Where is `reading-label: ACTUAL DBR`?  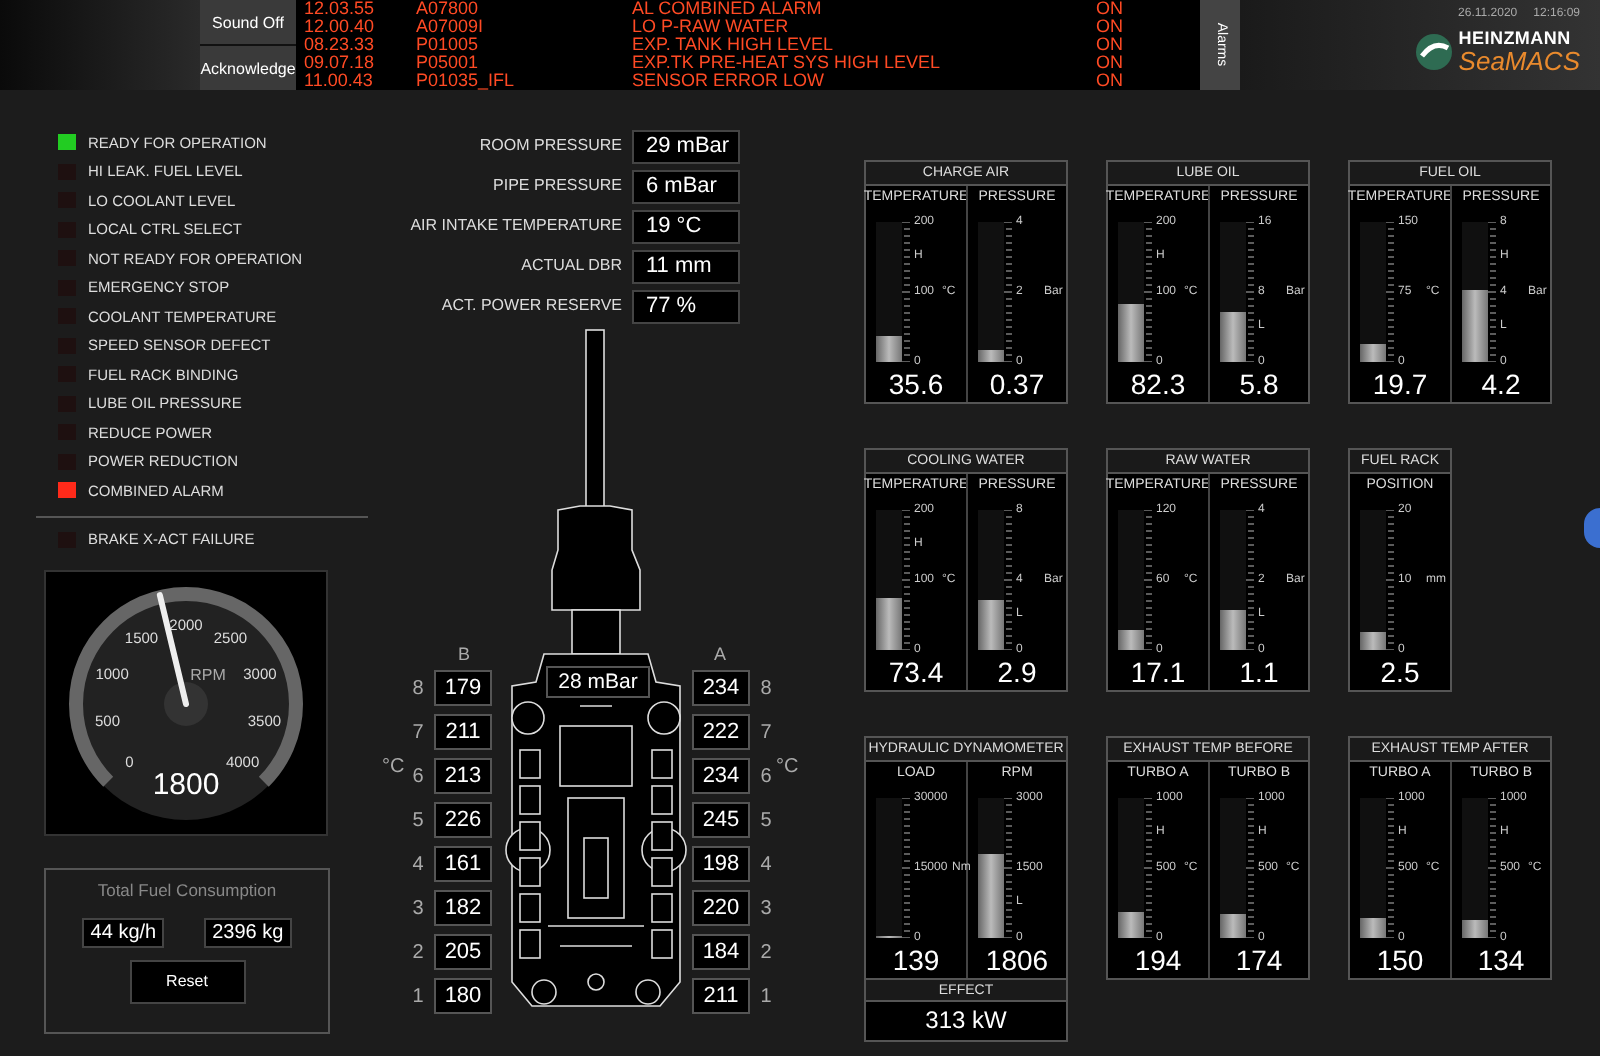
reading-label: ACTUAL DBR is located at coordinates (571, 266).